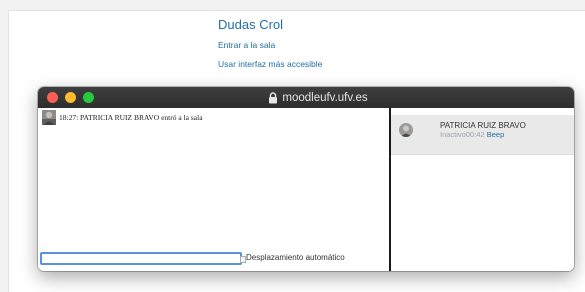  Describe the element at coordinates (406, 130) in the screenshot. I see `user-avatar` at that location.